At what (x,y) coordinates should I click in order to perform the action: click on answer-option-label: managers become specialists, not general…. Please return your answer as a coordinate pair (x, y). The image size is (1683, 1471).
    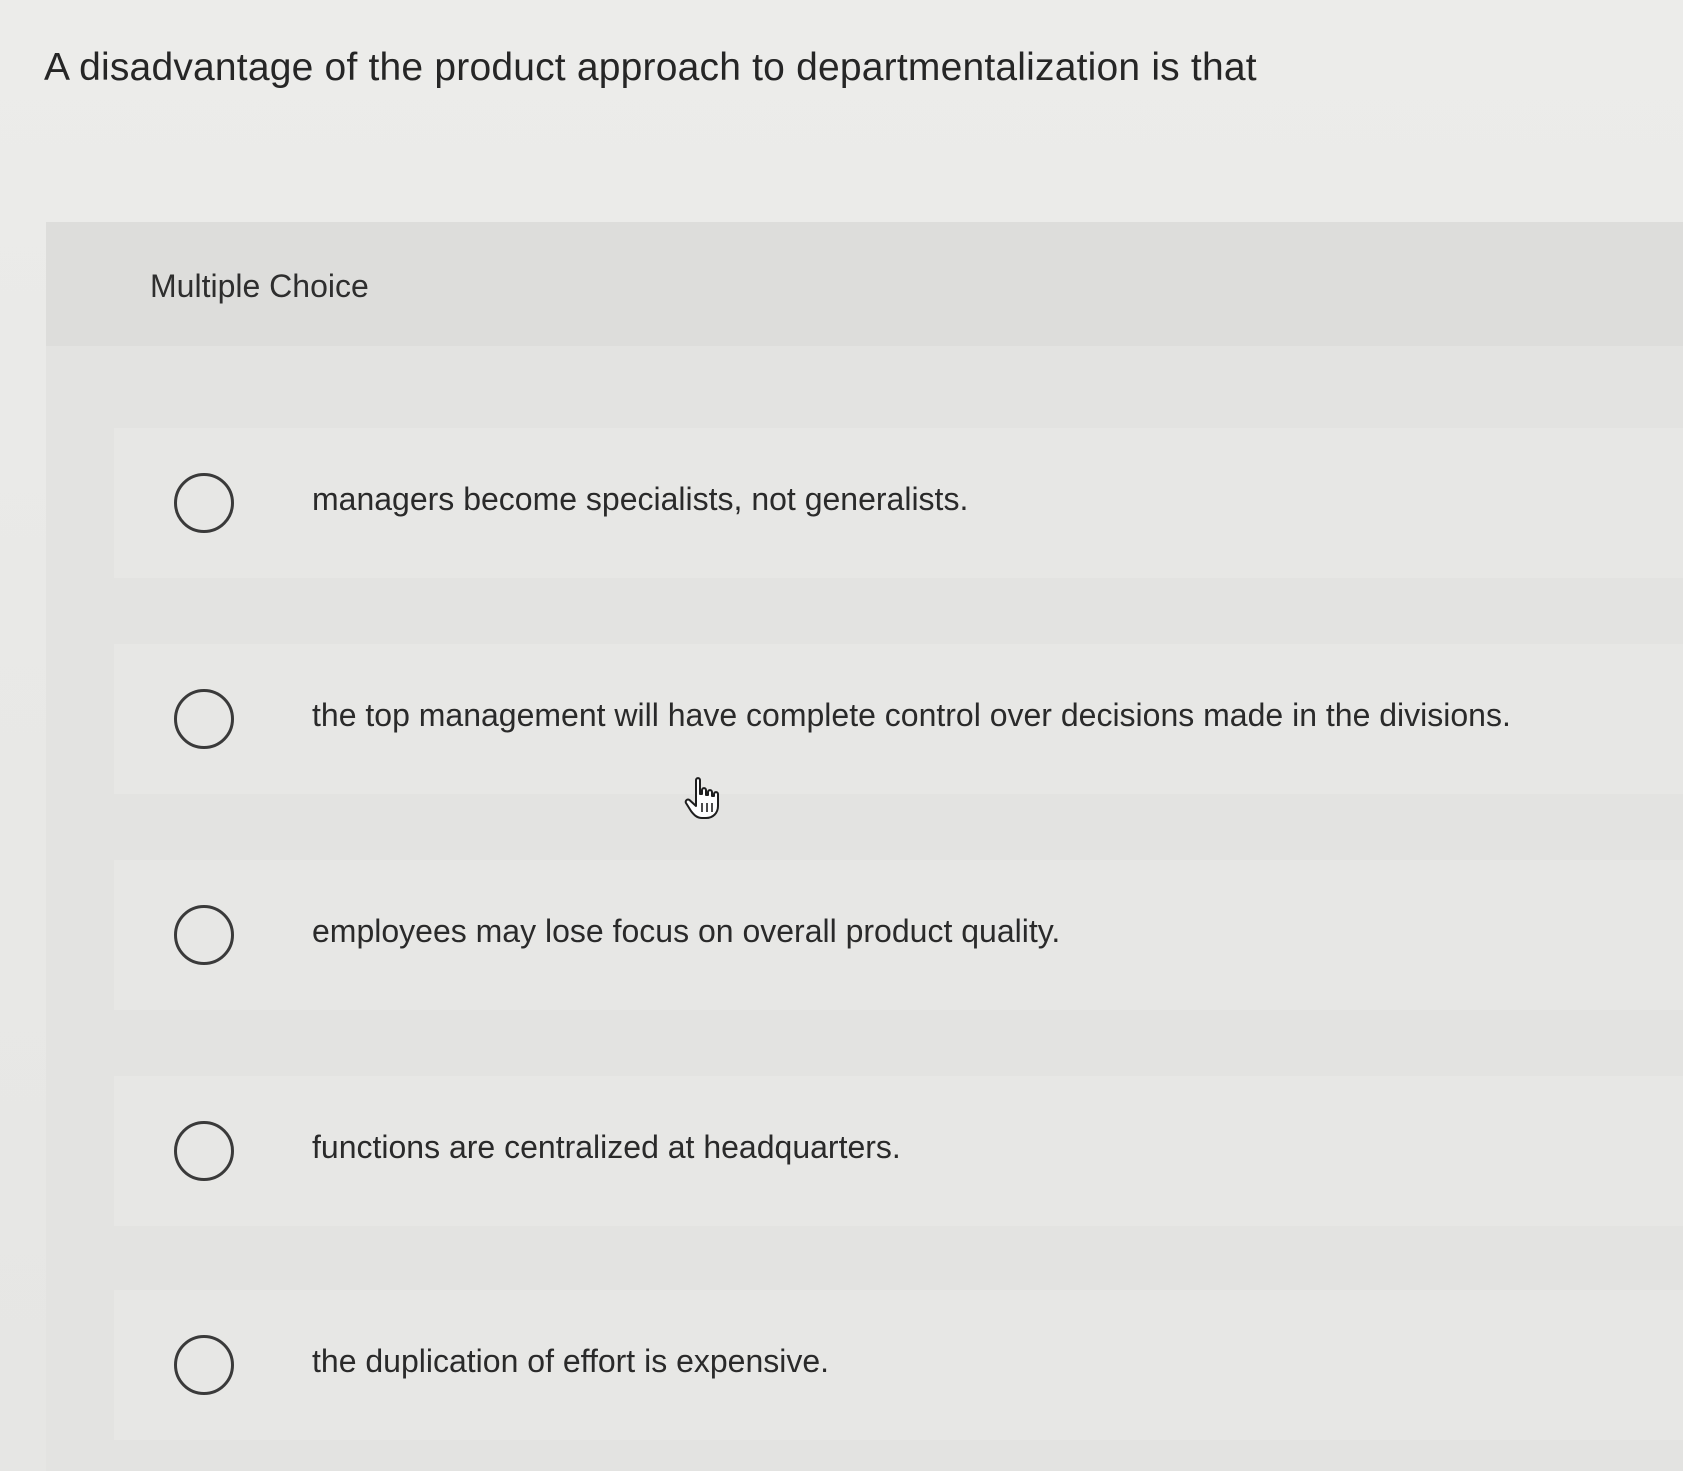
    Looking at the image, I should click on (640, 499).